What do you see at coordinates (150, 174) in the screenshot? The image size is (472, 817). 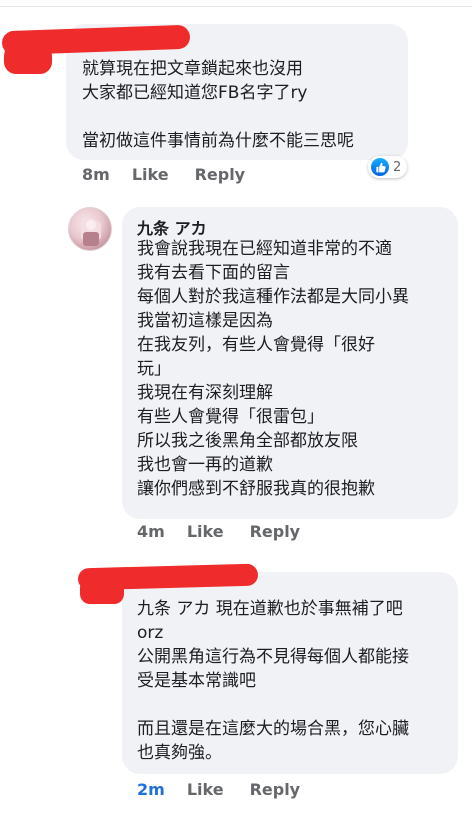 I see `like-button-1: Like` at bounding box center [150, 174].